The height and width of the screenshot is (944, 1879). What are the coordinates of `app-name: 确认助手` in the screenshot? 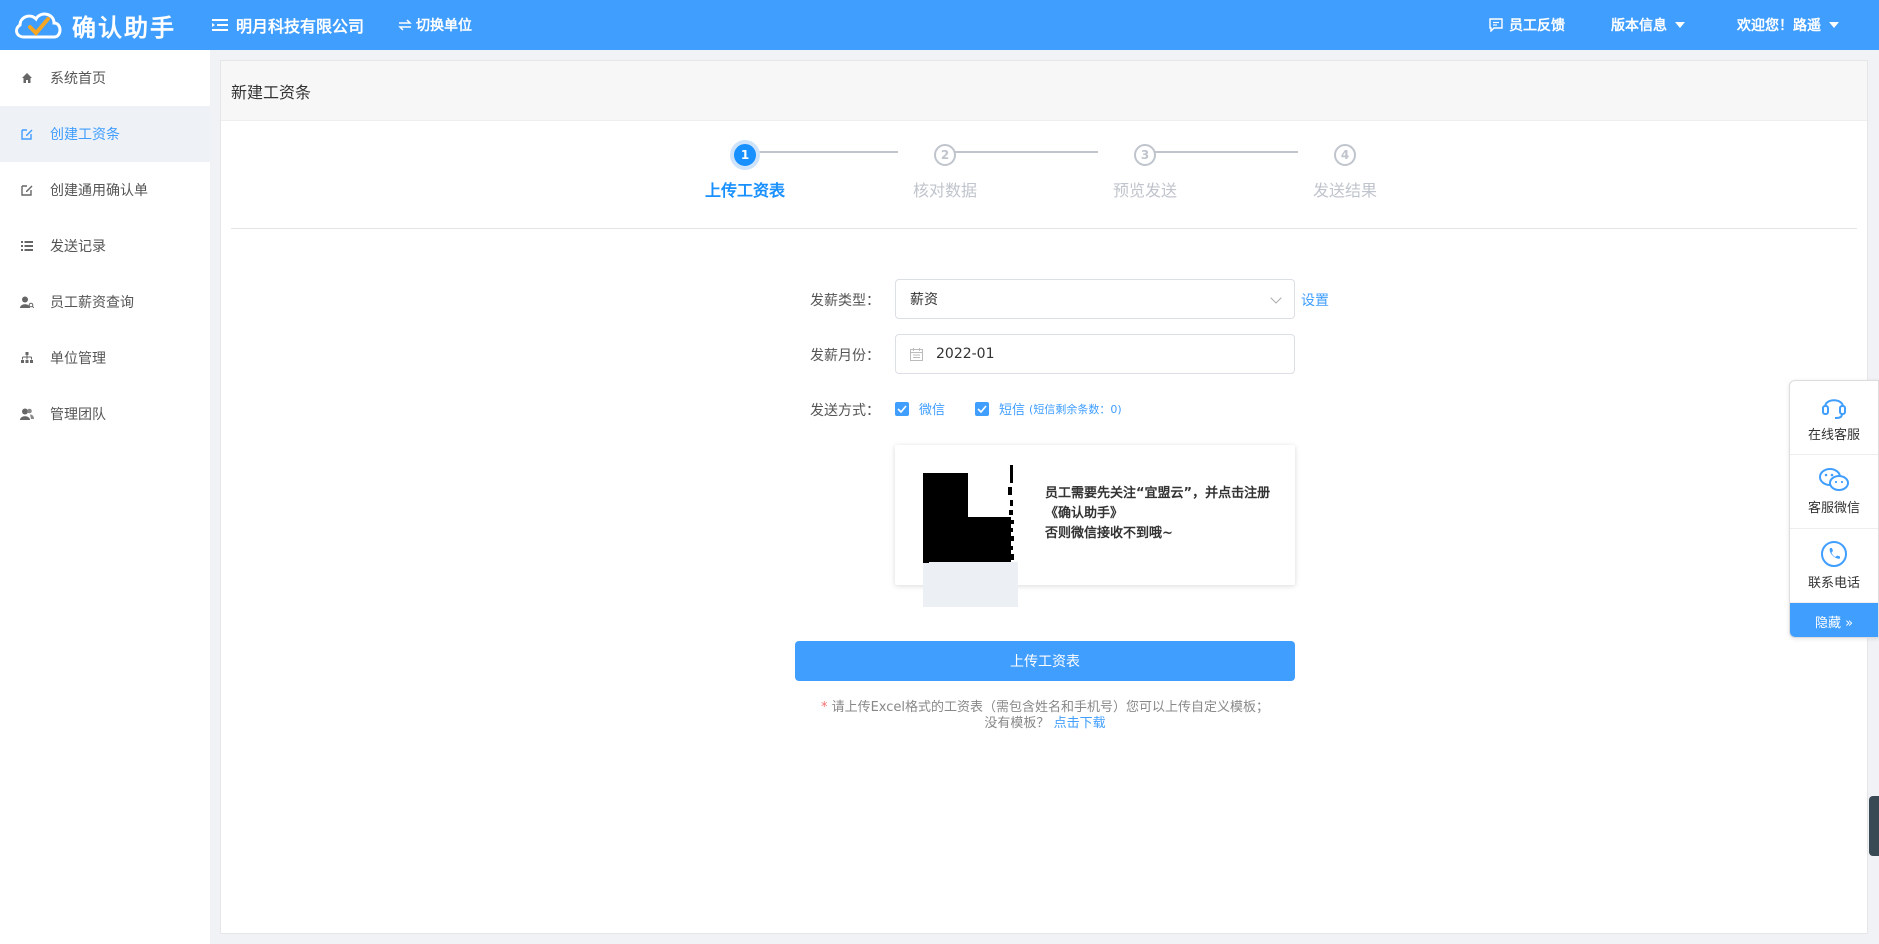 It's located at (124, 27).